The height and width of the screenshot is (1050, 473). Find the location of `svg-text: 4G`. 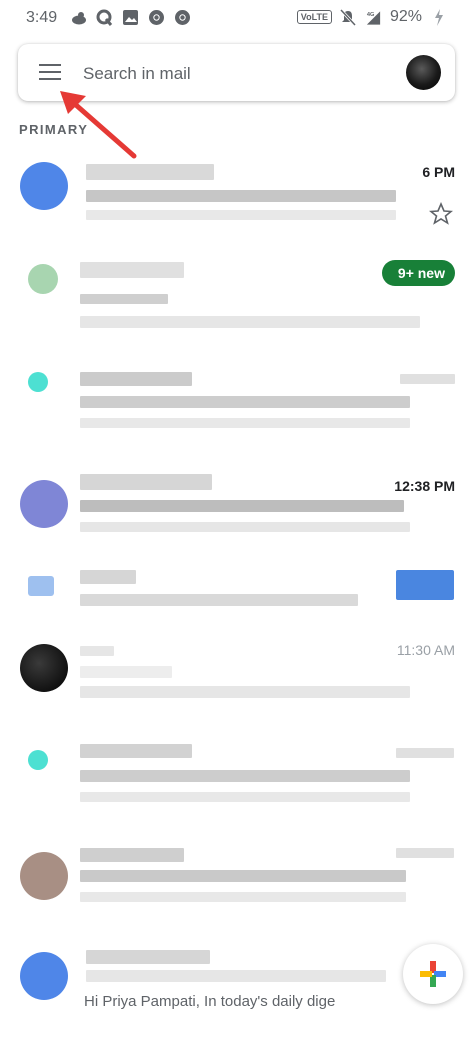

svg-text: 4G is located at coordinates (371, 15).